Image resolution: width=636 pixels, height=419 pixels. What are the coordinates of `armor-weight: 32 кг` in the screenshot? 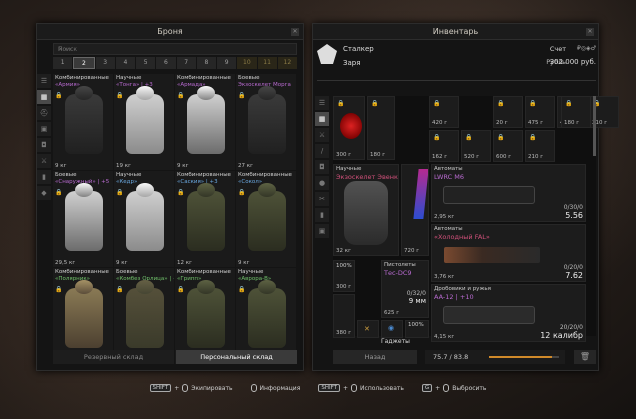 It's located at (343, 251).